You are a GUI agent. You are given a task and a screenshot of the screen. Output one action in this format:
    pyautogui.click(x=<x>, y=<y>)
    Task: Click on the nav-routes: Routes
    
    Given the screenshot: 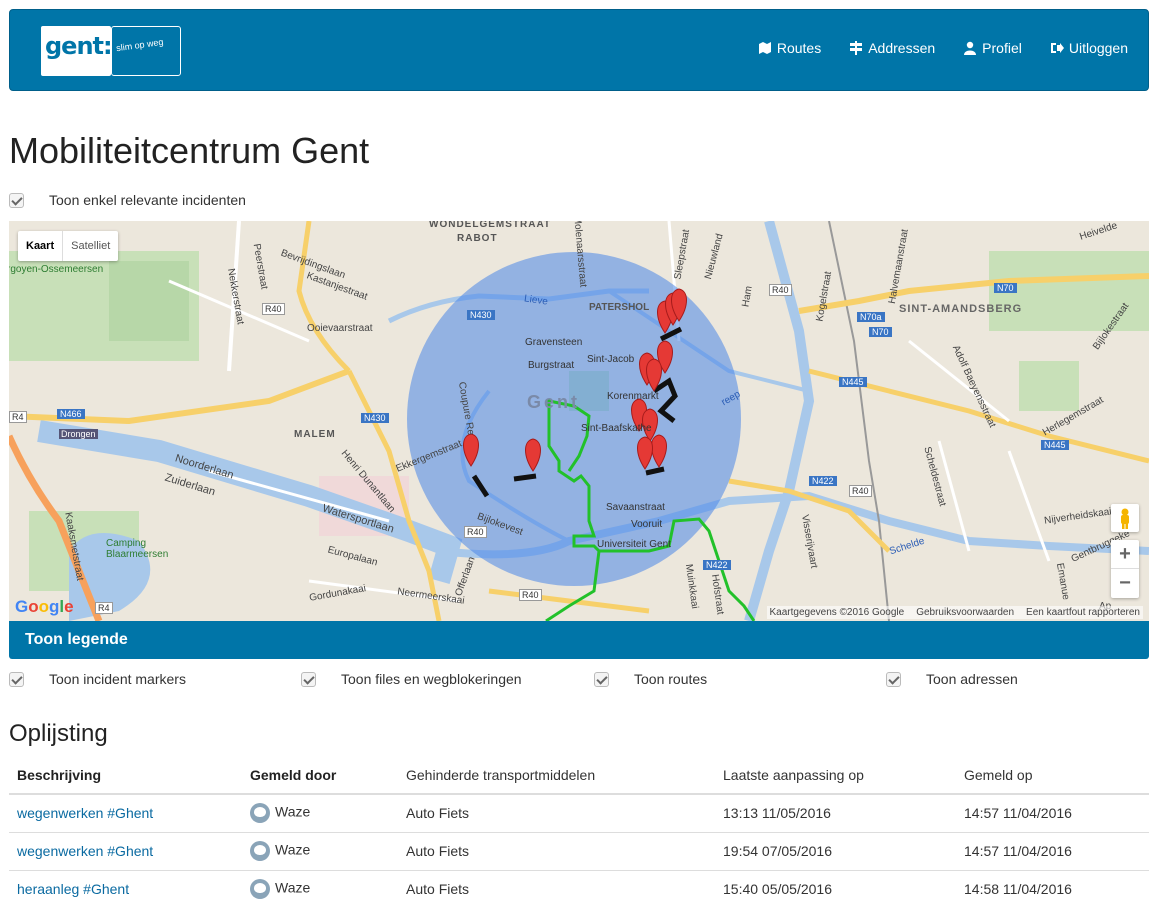 What is the action you would take?
    pyautogui.click(x=789, y=48)
    